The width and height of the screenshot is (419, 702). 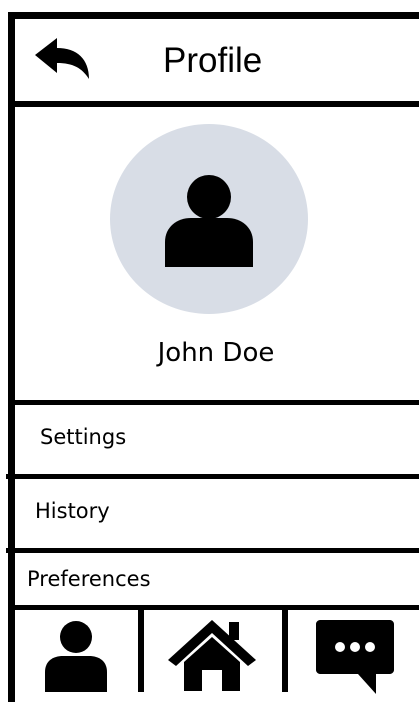 What do you see at coordinates (217, 579) in the screenshot?
I see `menu-item-preferences: Preferences` at bounding box center [217, 579].